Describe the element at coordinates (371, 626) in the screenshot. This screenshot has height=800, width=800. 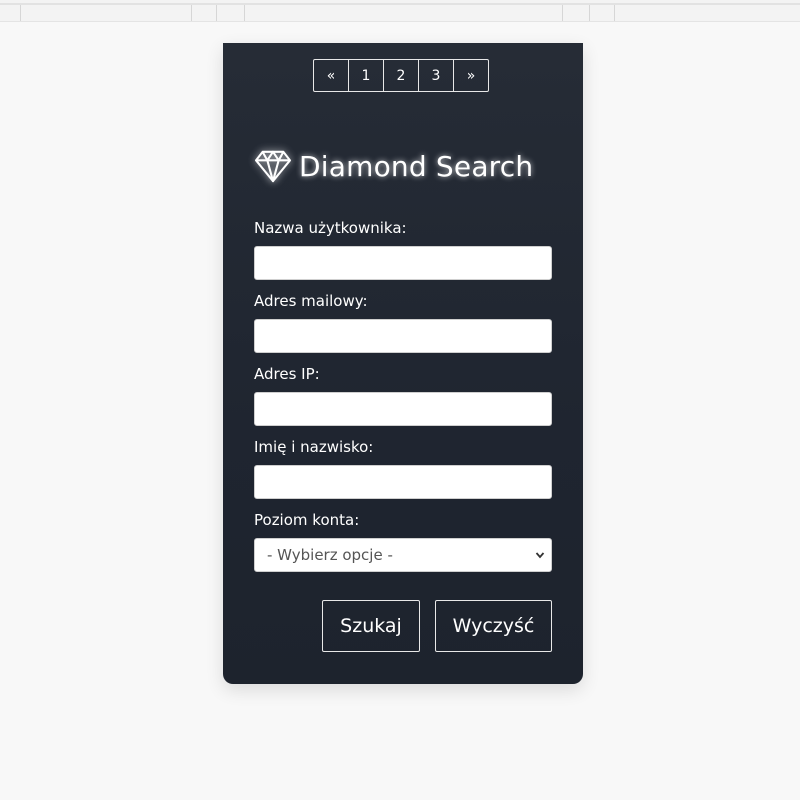
I see `search-button: Szukaj` at that location.